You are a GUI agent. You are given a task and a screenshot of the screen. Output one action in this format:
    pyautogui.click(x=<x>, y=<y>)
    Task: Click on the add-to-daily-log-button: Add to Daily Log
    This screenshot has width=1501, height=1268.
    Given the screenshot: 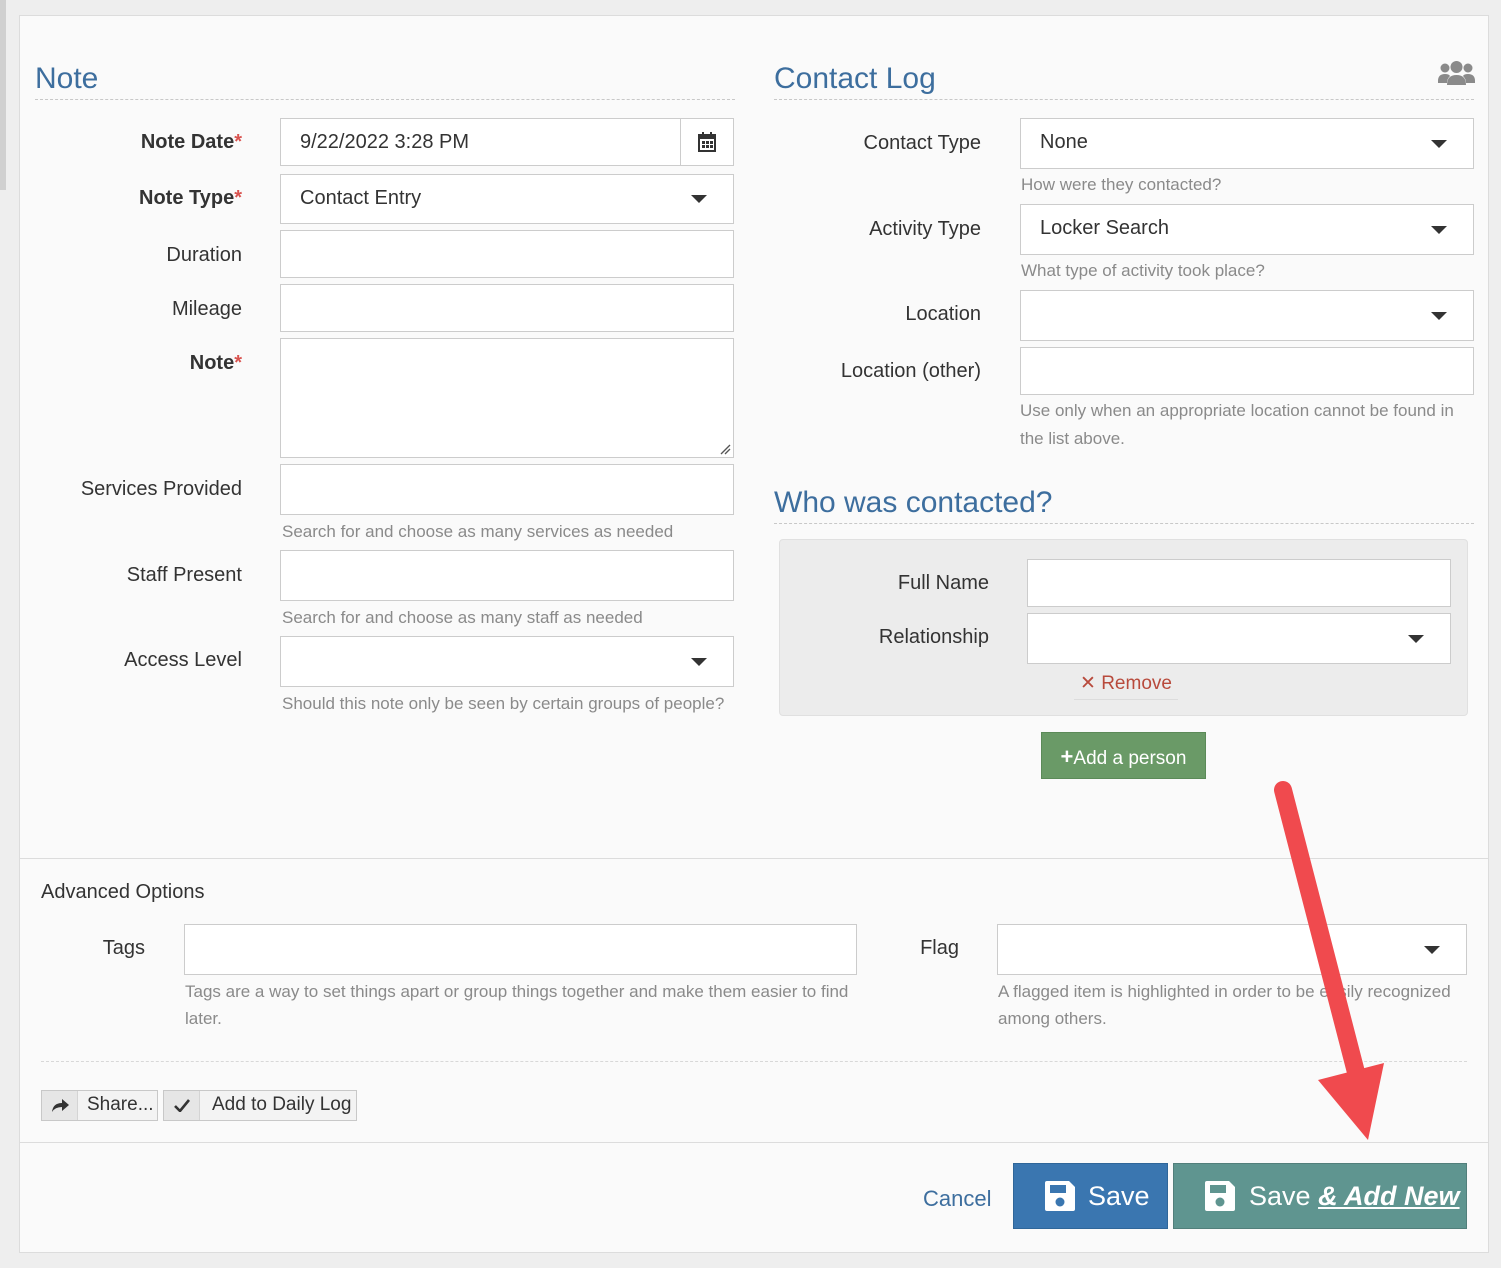 What is the action you would take?
    pyautogui.click(x=260, y=1105)
    